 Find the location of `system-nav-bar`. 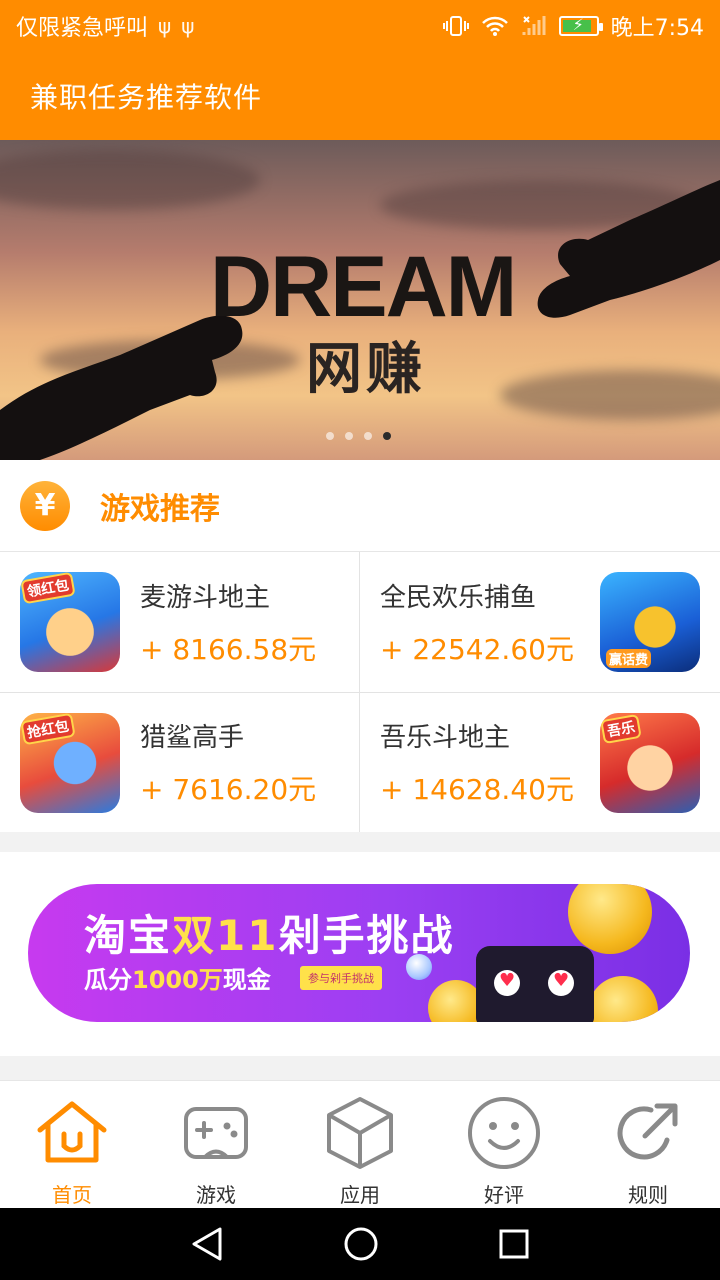

system-nav-bar is located at coordinates (360, 1244).